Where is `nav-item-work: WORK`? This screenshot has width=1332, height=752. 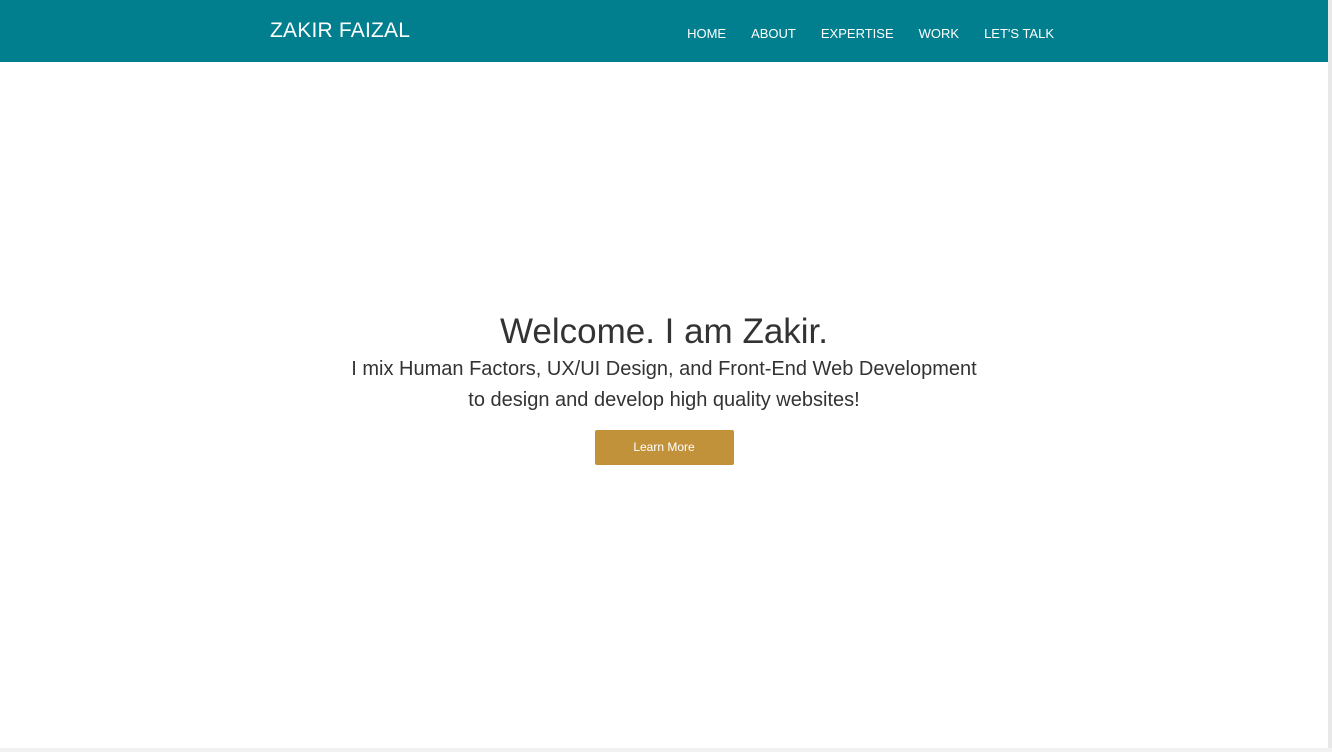
nav-item-work: WORK is located at coordinates (939, 34).